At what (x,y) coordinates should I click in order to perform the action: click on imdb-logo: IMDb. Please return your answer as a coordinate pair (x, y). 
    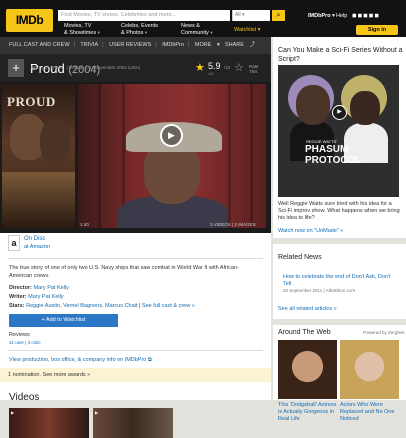
    Looking at the image, I should click on (29, 20).